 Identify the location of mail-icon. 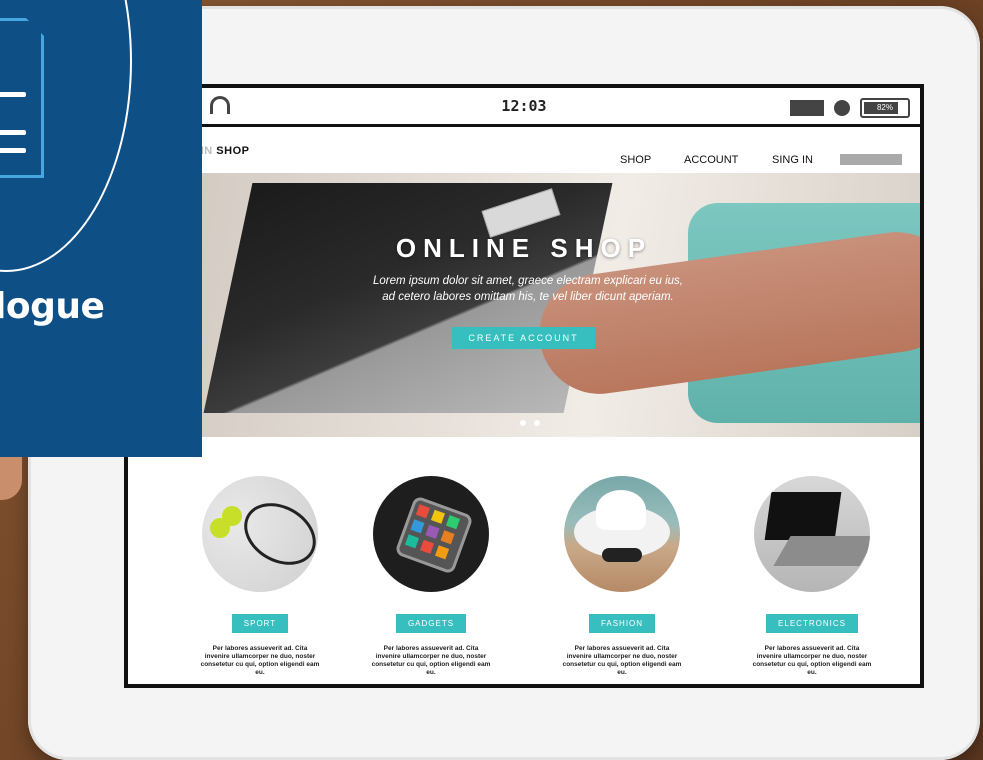
(807, 108).